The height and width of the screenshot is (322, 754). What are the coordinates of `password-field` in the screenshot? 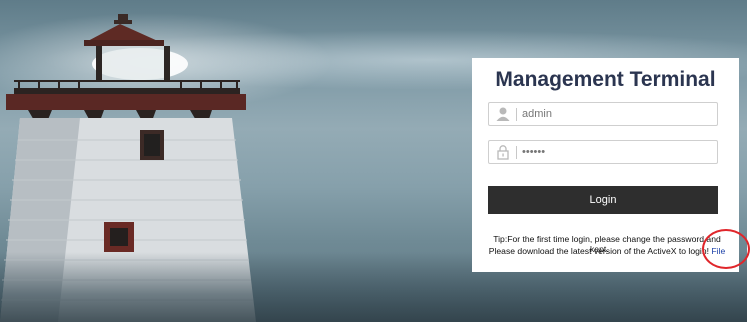 It's located at (603, 152).